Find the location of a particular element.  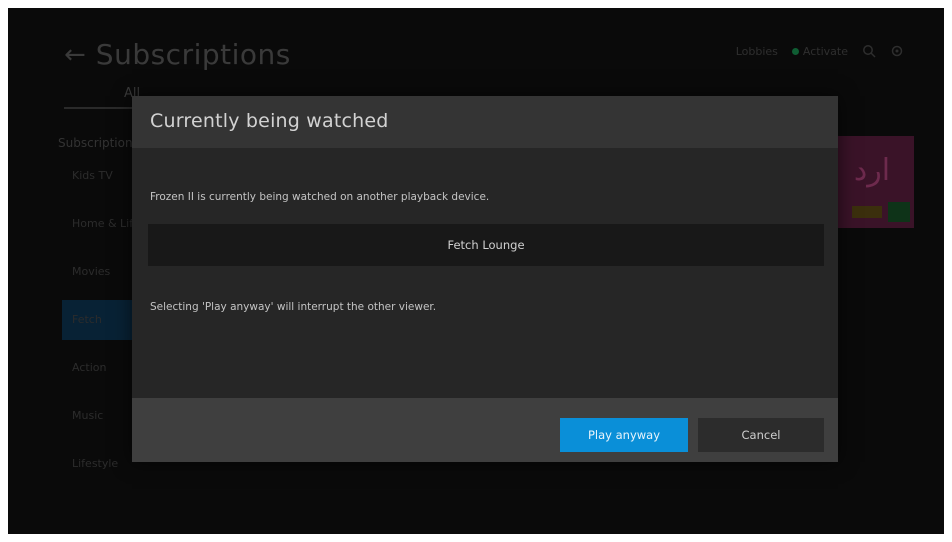

play-anyway-button: Play anyway is located at coordinates (624, 435).